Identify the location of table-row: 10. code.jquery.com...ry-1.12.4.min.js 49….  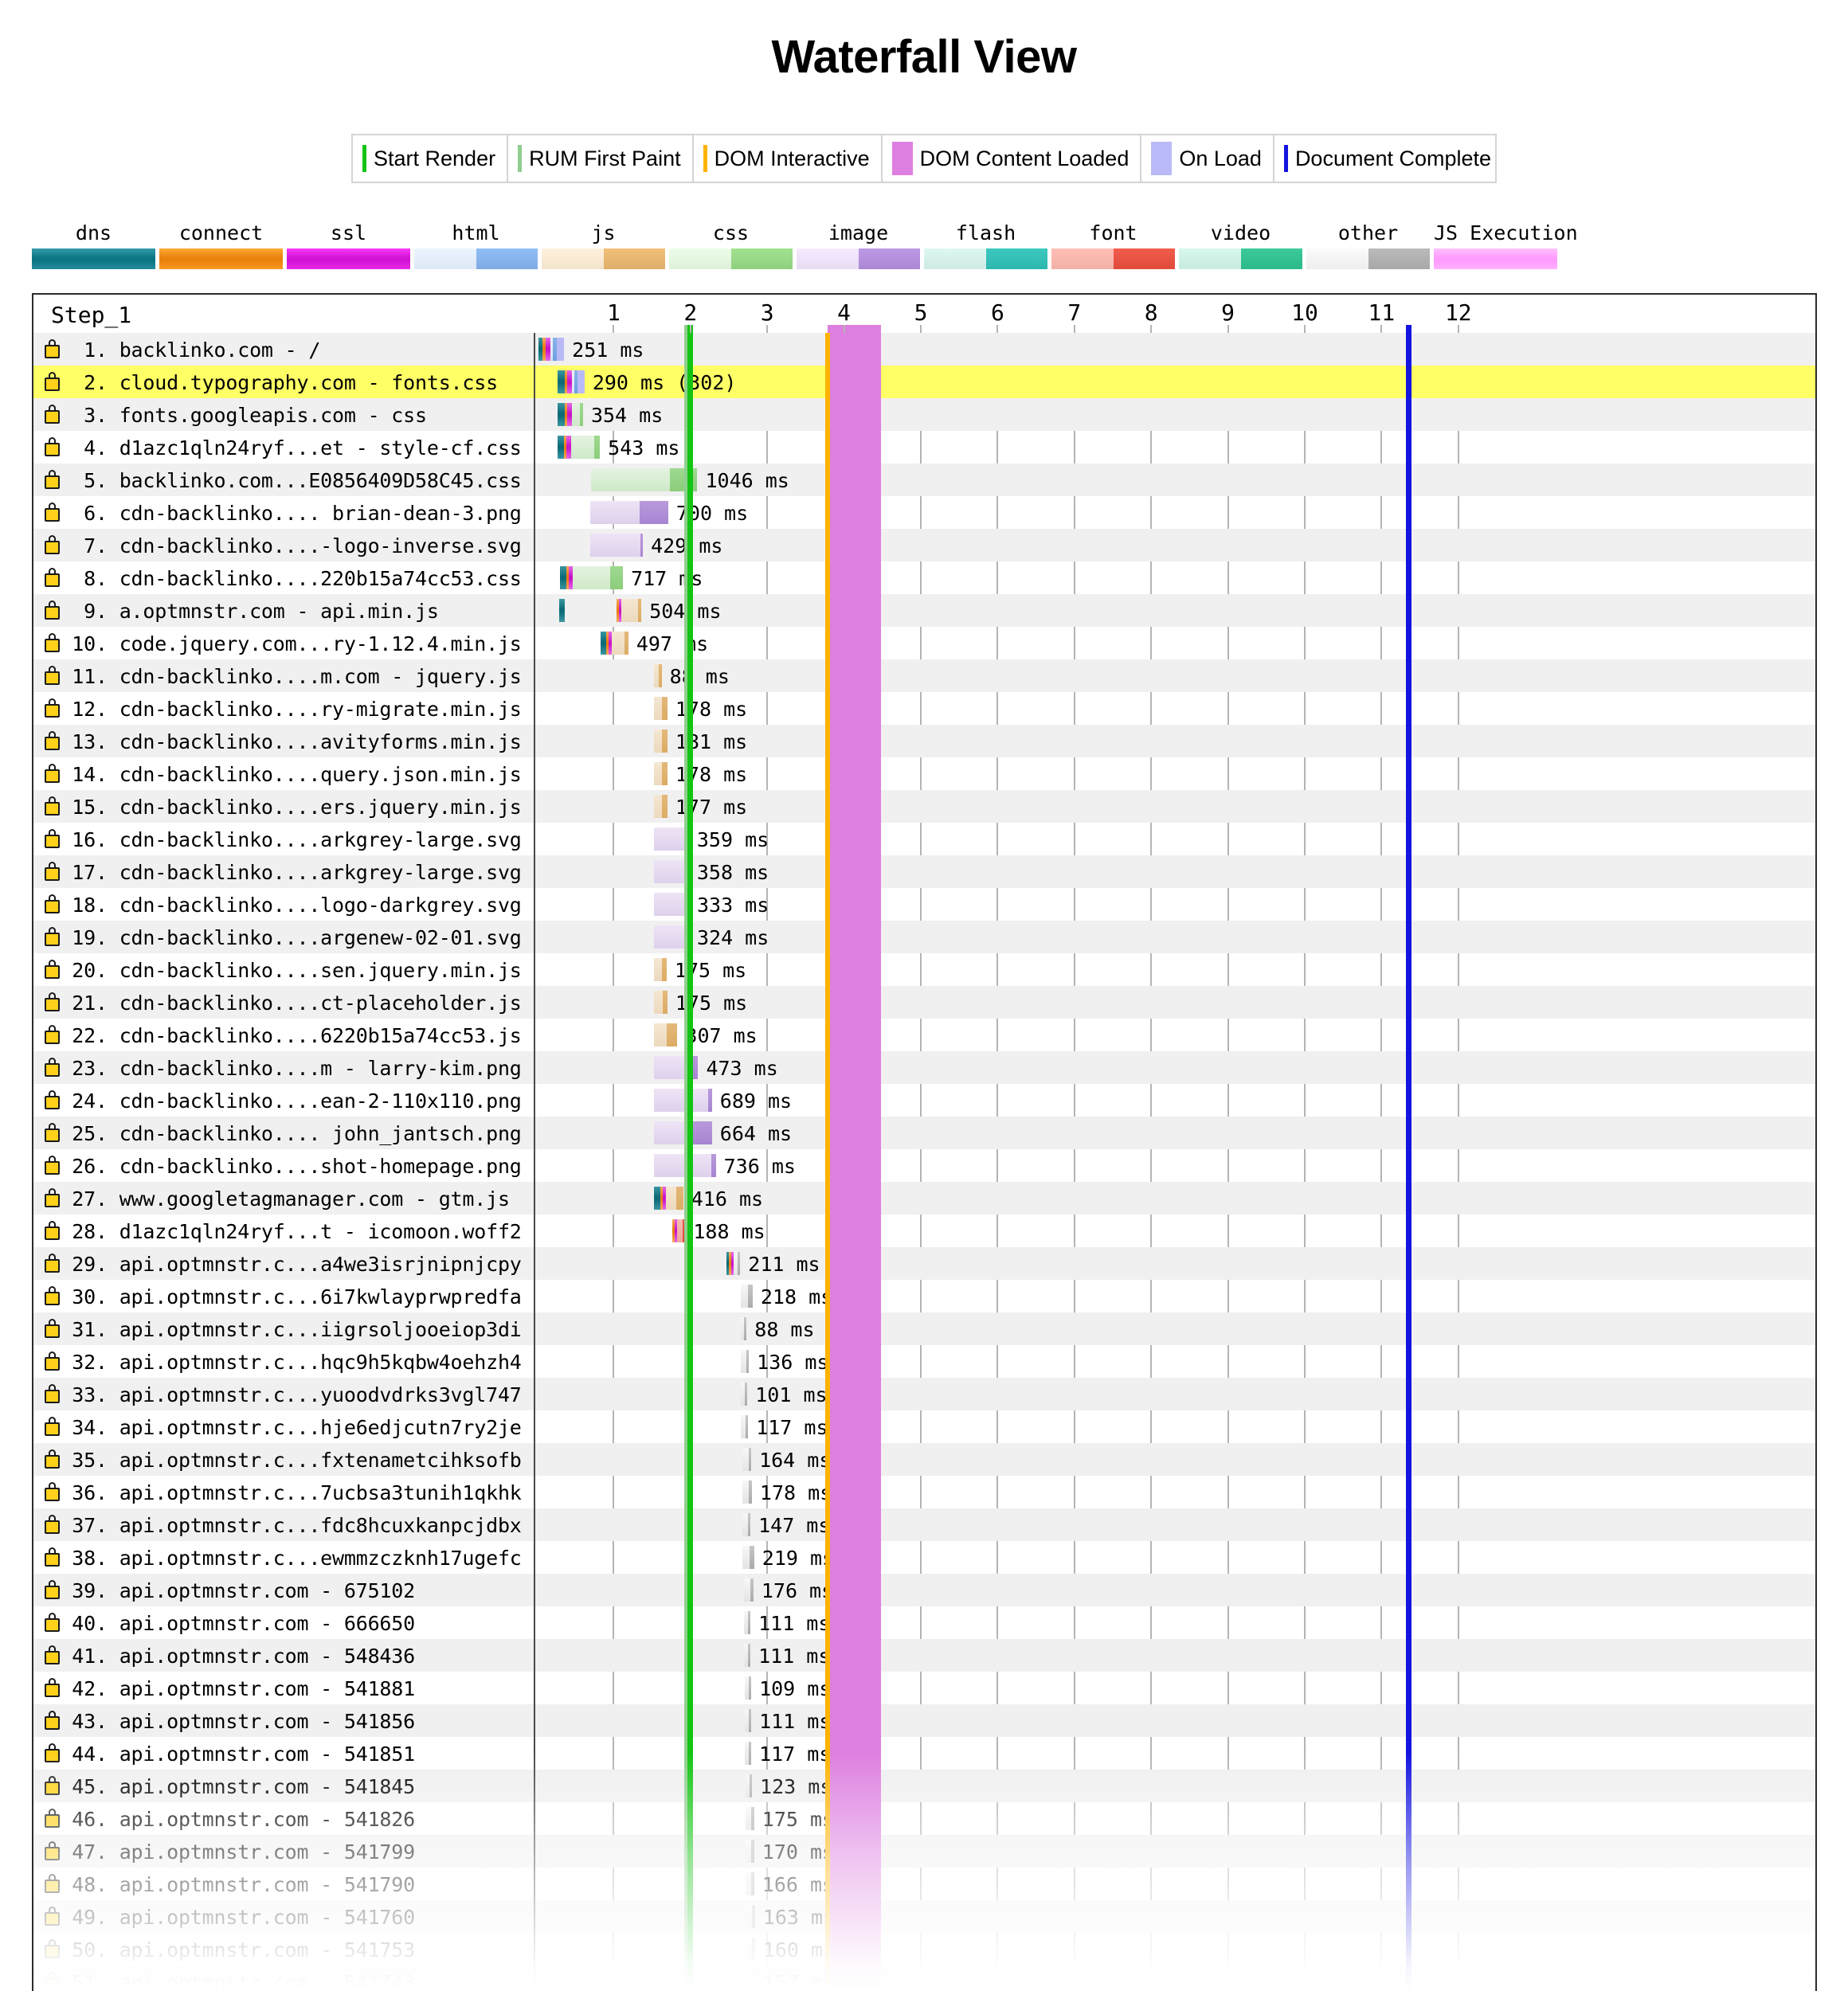
(924, 643).